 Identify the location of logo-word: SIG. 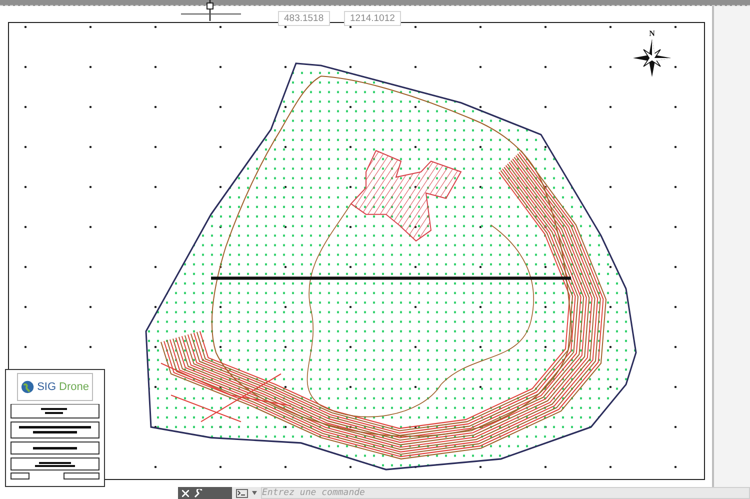
(46, 387).